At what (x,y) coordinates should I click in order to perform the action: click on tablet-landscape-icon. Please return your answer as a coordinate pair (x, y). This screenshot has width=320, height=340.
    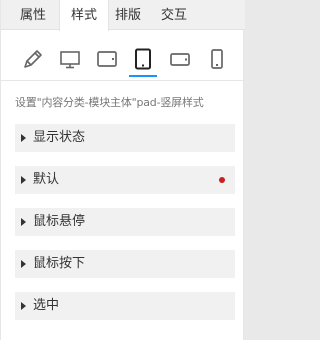
    Looking at the image, I should click on (107, 59).